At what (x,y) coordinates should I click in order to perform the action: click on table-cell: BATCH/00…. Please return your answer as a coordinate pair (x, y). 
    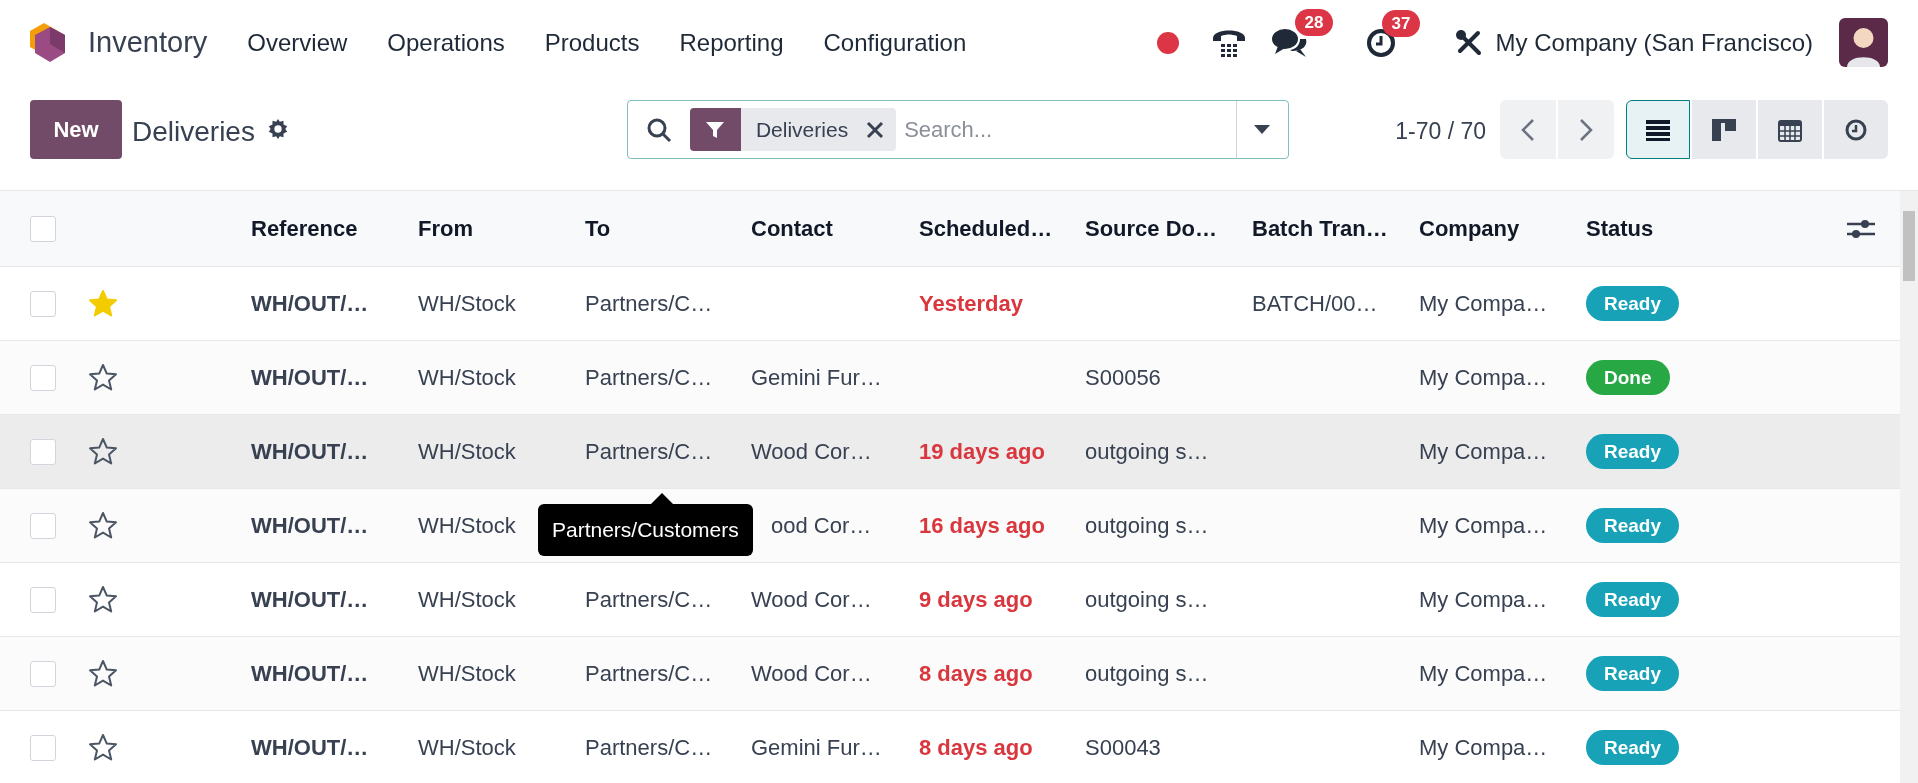
    Looking at the image, I should click on (1315, 303).